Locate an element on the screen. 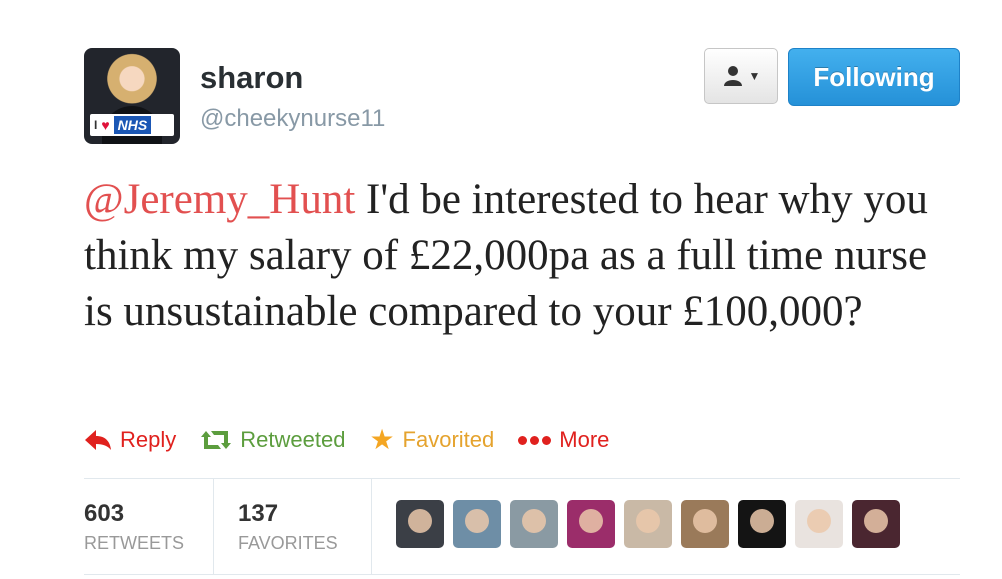  favorited-button: ★ Favorited is located at coordinates (431, 440).